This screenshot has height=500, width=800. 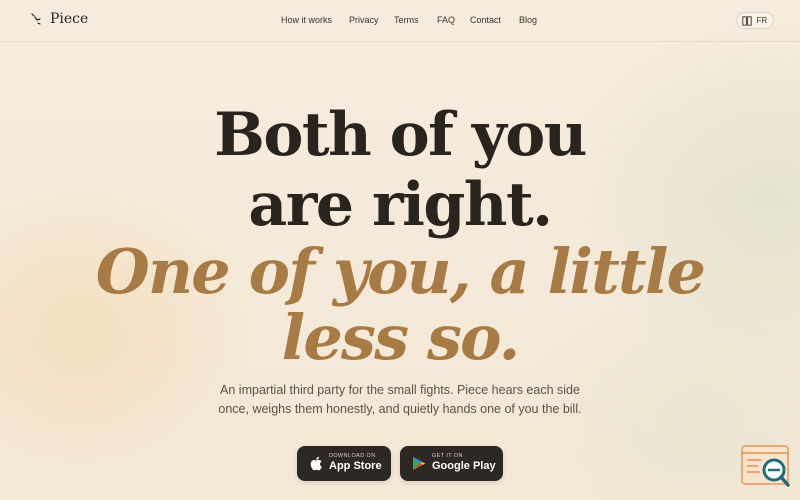 What do you see at coordinates (69, 19) in the screenshot?
I see `brand-name: Piece` at bounding box center [69, 19].